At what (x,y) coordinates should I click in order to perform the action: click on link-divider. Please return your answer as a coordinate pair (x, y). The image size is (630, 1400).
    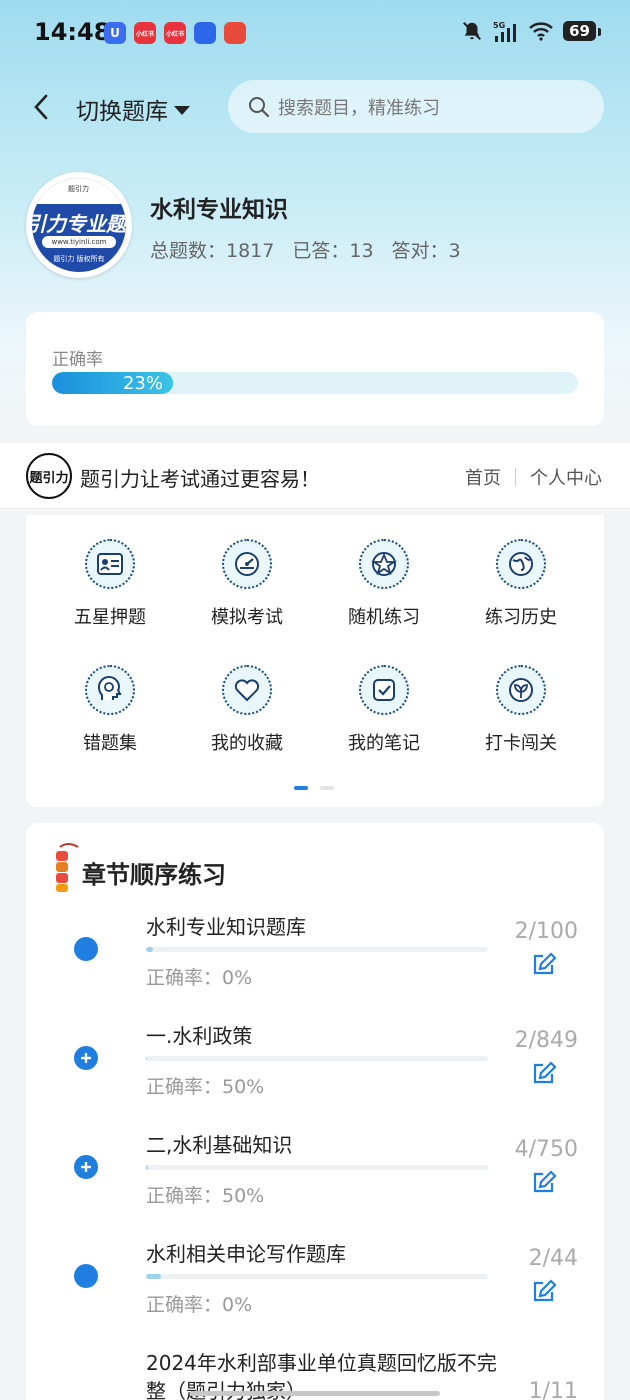
    Looking at the image, I should click on (515, 477).